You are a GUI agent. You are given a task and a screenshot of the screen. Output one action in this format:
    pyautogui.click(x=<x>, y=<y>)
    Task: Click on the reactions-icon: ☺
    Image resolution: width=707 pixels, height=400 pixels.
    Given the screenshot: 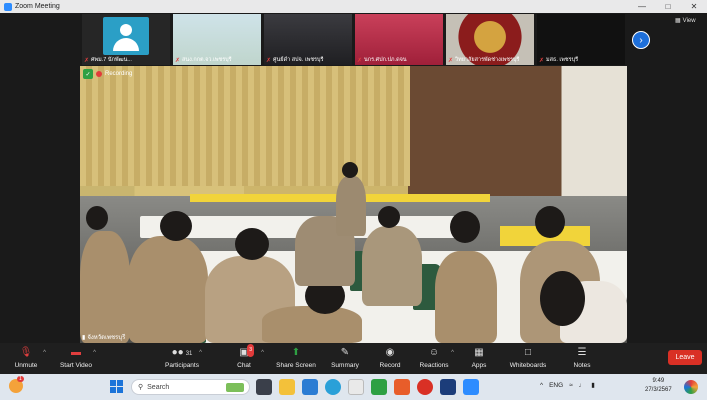 What is the action you would take?
    pyautogui.click(x=434, y=352)
    